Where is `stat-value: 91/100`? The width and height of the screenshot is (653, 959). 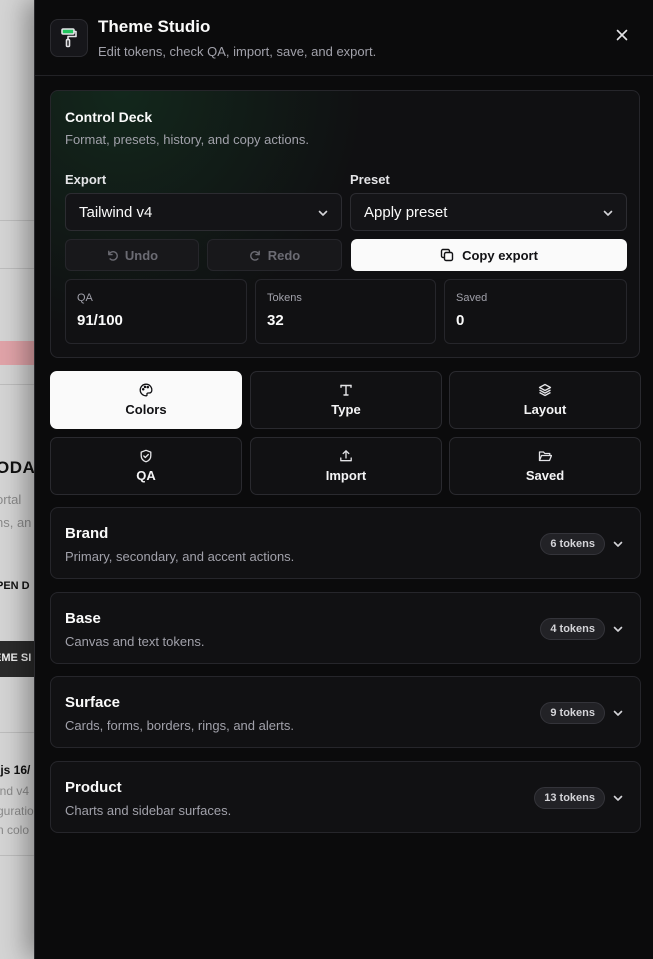
stat-value: 91/100 is located at coordinates (100, 320).